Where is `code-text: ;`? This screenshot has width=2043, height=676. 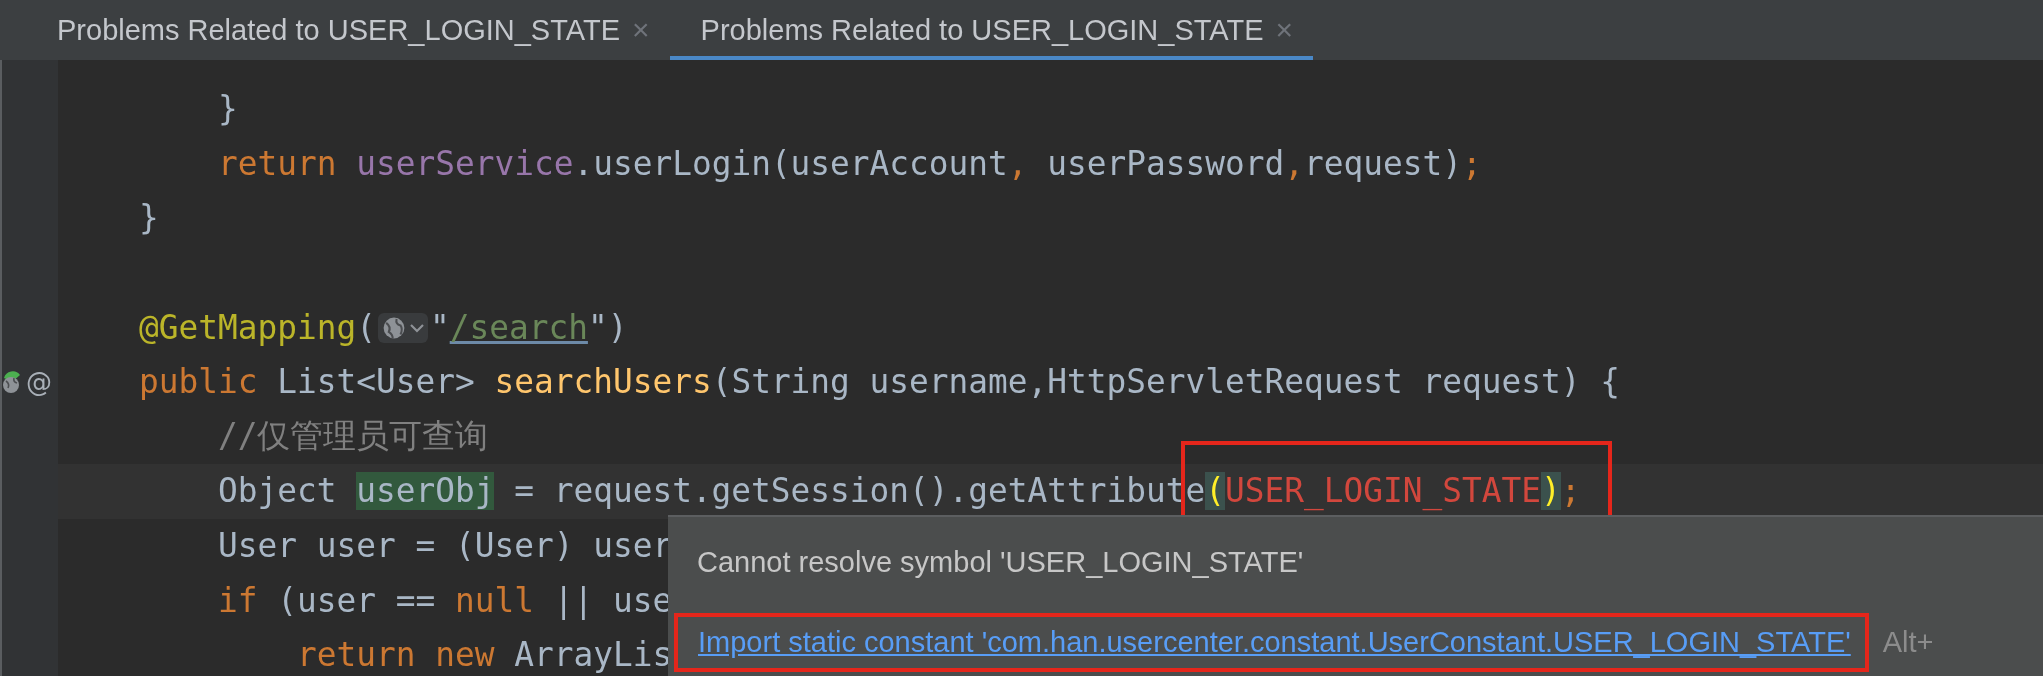 code-text: ; is located at coordinates (1570, 491).